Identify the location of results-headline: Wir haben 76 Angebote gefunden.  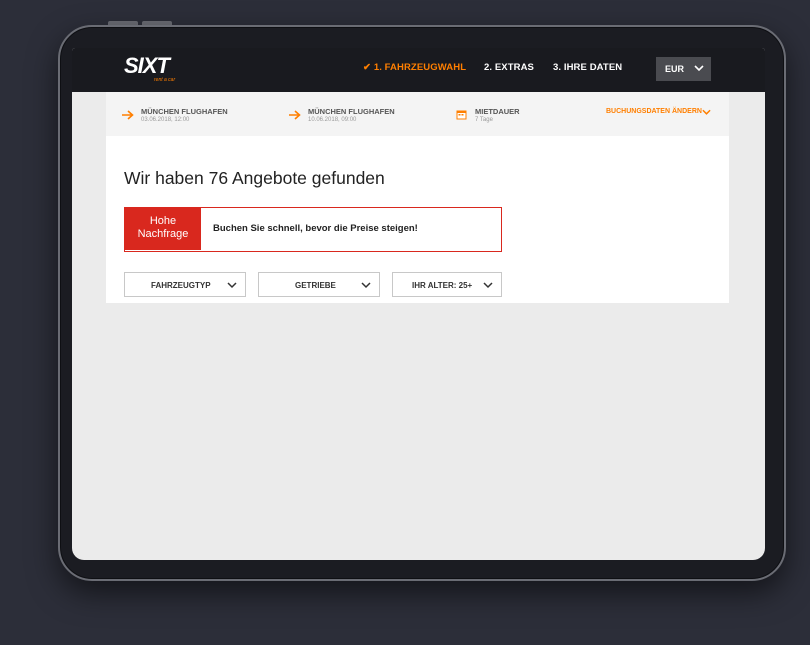
(254, 178).